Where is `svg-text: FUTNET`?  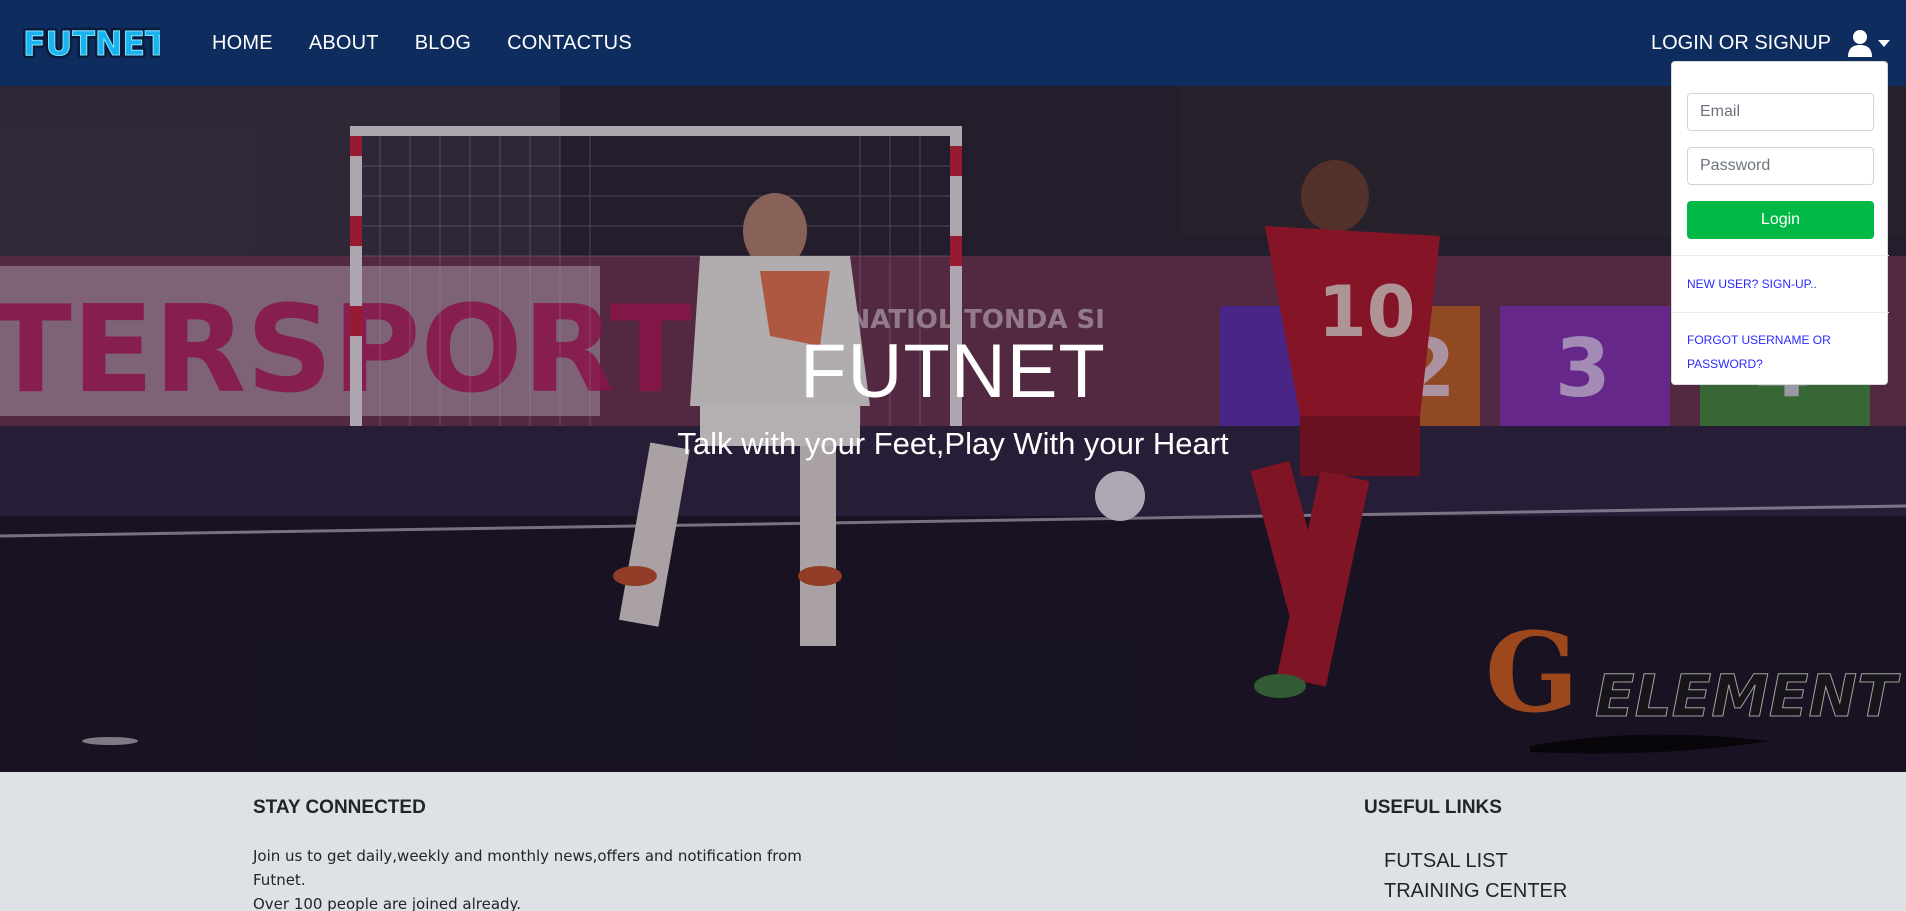
svg-text: FUTNET is located at coordinates (91, 43).